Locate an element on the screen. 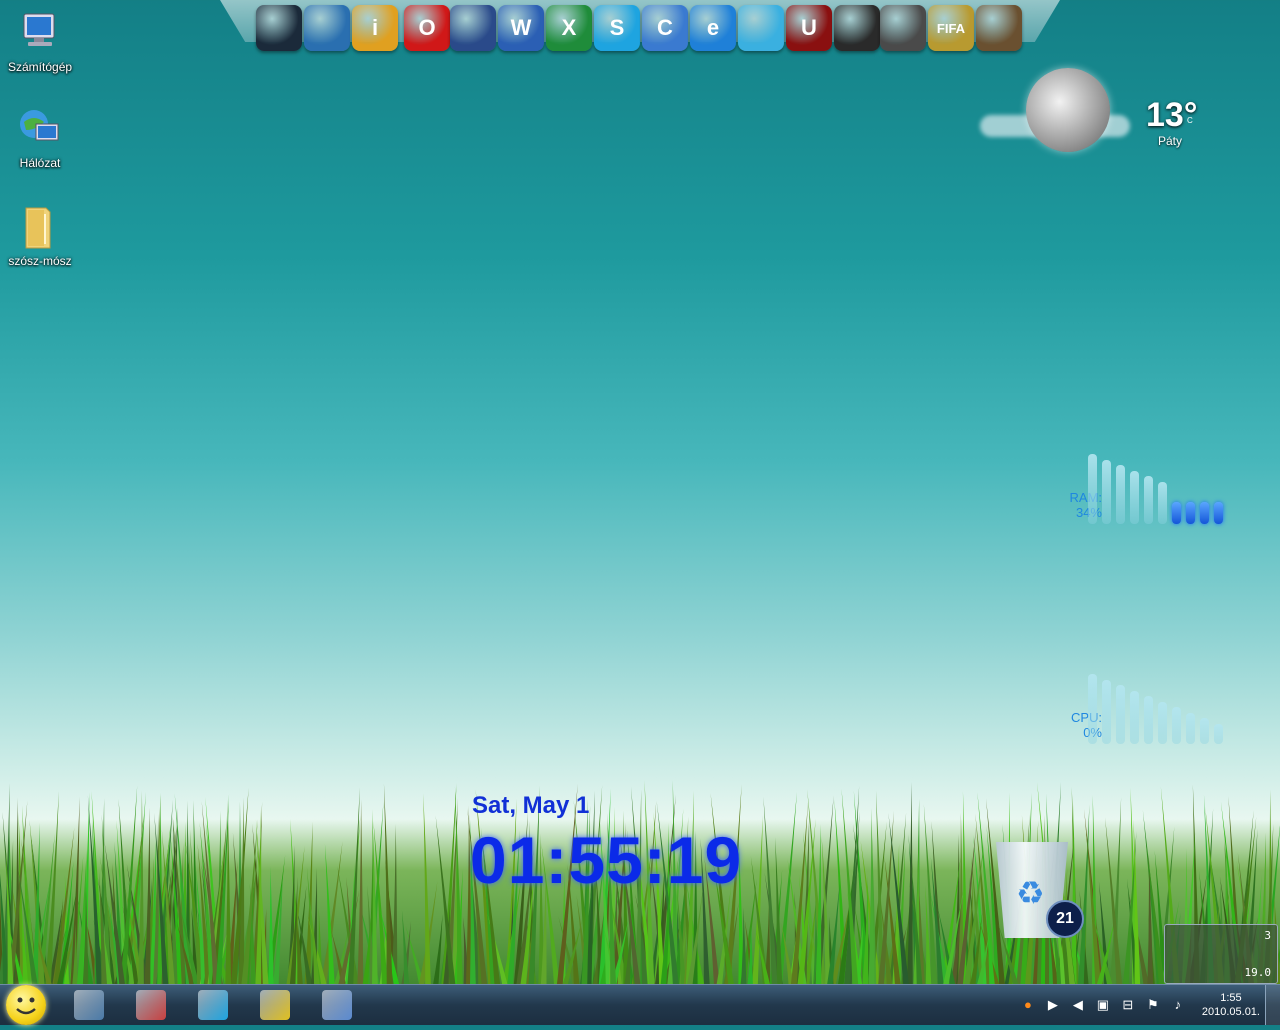  weather-city: Páty is located at coordinates (1170, 141).